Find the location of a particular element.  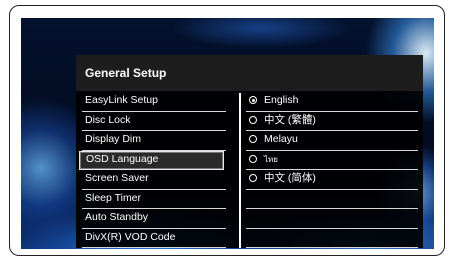

option-label: English is located at coordinates (281, 100).